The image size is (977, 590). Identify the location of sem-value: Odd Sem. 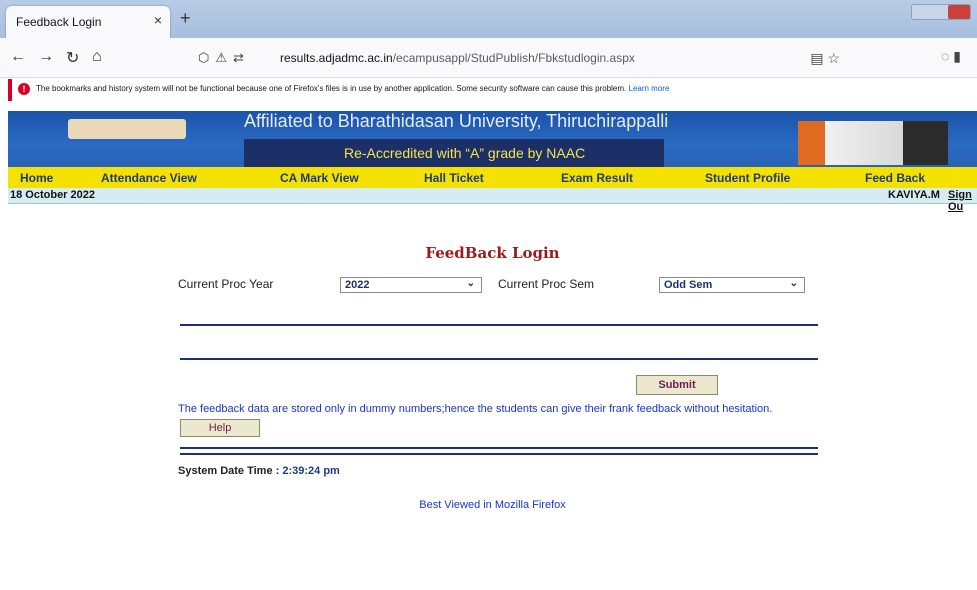
(688, 285).